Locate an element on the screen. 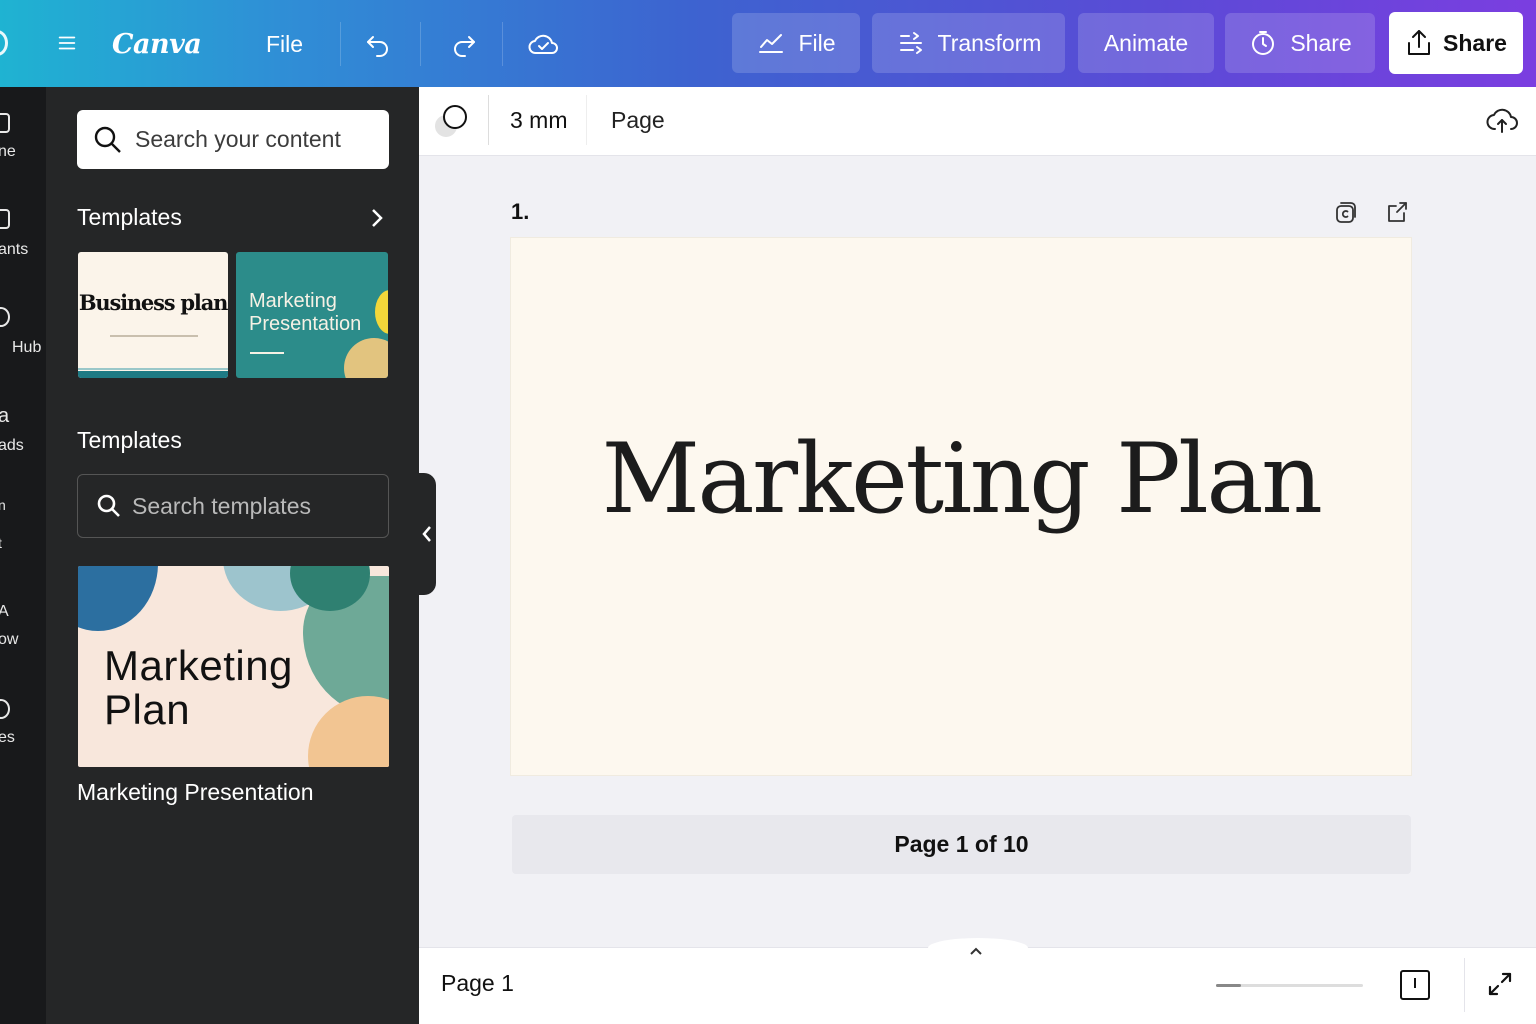  footer-page-label: Page 1 is located at coordinates (477, 983).